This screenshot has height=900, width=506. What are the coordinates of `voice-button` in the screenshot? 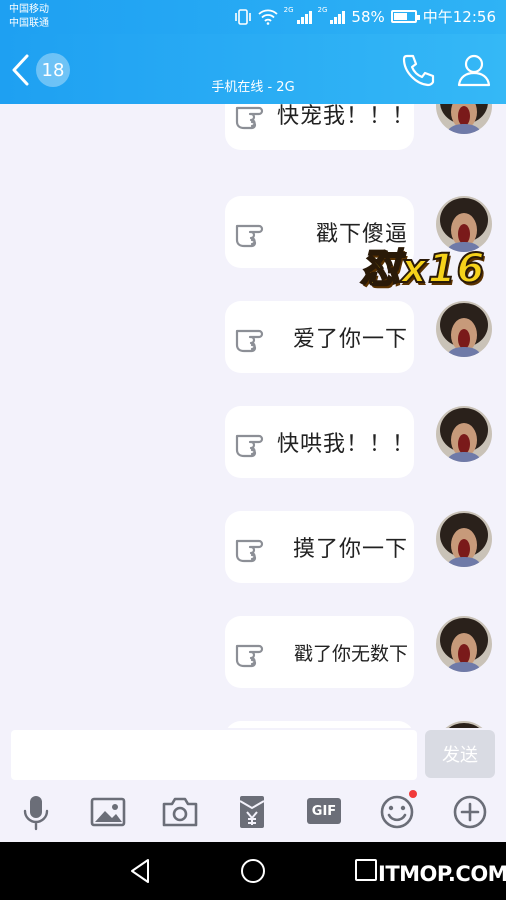 It's located at (36, 812).